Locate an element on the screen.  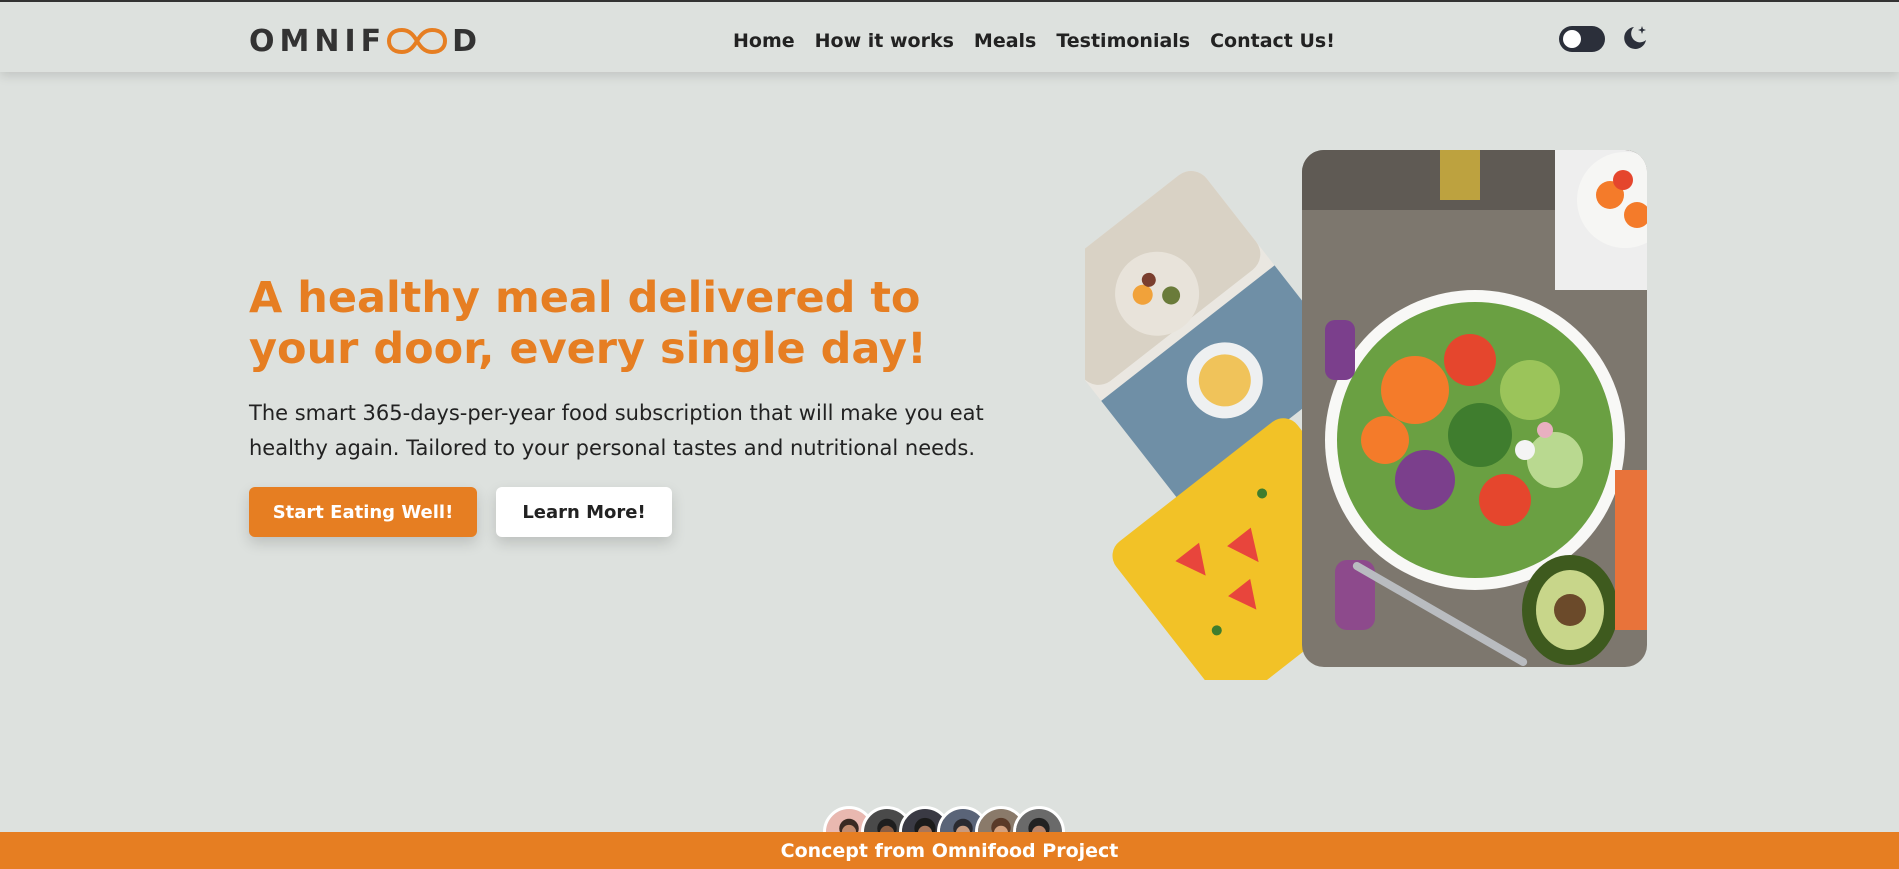
site-footer: Concept from Omnifood Project is located at coordinates (949, 850).